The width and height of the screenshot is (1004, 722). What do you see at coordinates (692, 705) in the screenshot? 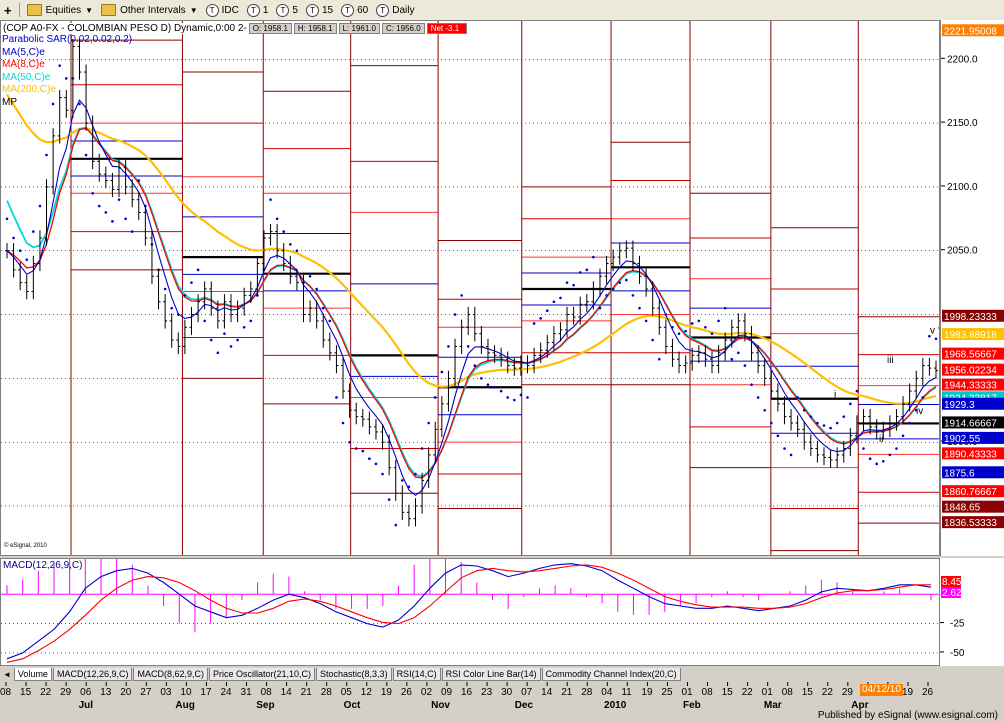
I see `month-label: Feb` at bounding box center [692, 705].